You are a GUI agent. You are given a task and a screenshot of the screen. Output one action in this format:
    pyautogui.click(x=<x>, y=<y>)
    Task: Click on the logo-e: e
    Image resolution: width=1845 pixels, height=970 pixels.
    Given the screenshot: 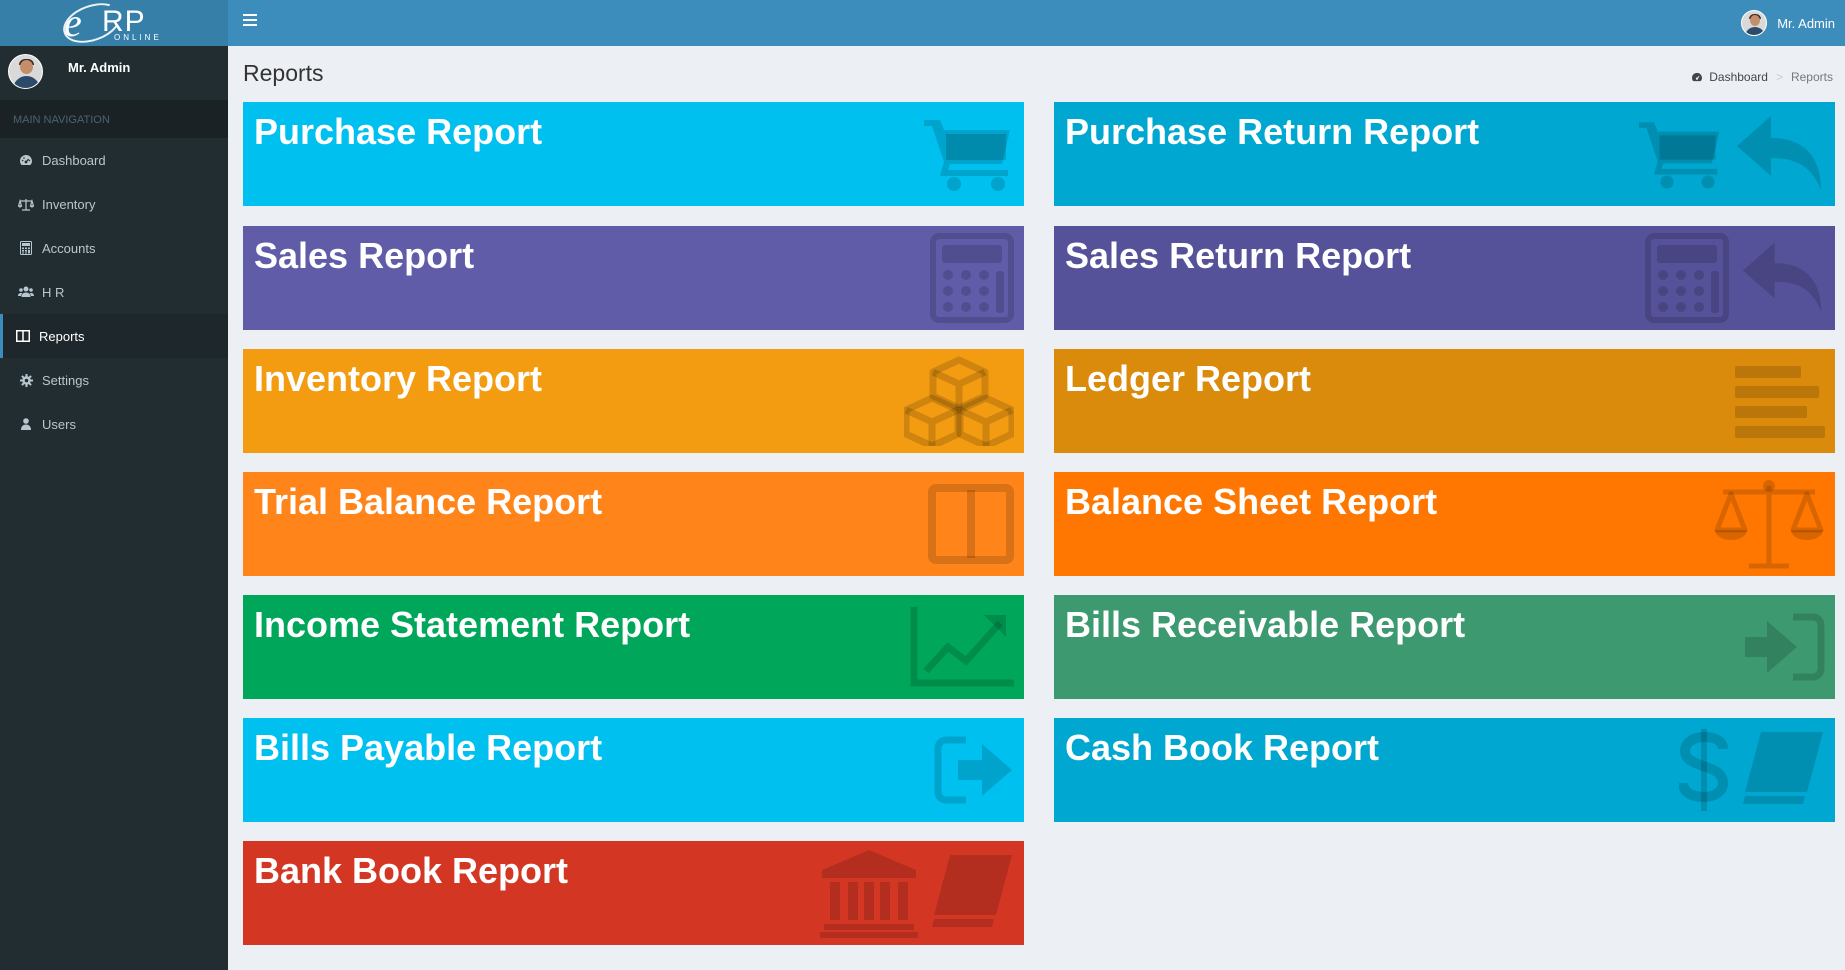 What is the action you would take?
    pyautogui.click(x=73, y=22)
    